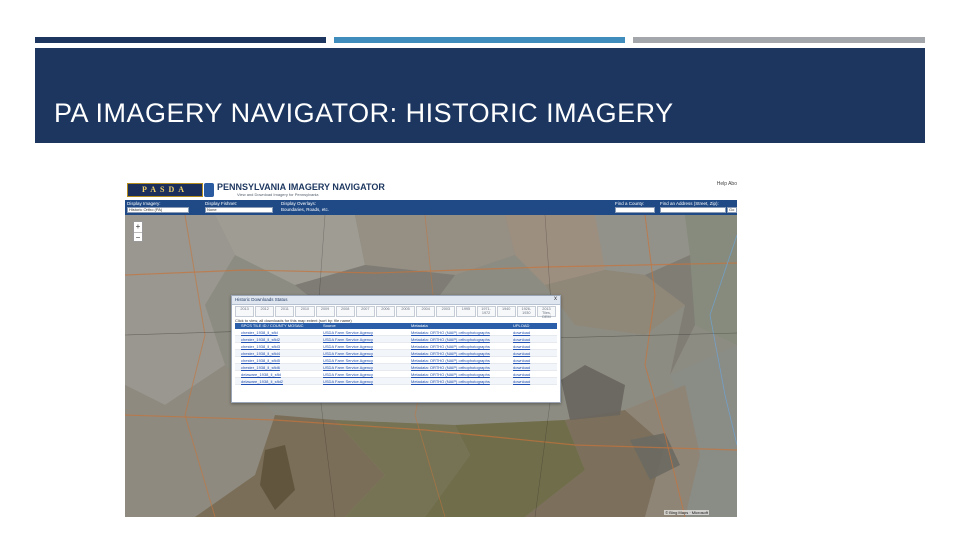  What do you see at coordinates (630, 203) in the screenshot?
I see `find-county-label: Find a County:` at bounding box center [630, 203].